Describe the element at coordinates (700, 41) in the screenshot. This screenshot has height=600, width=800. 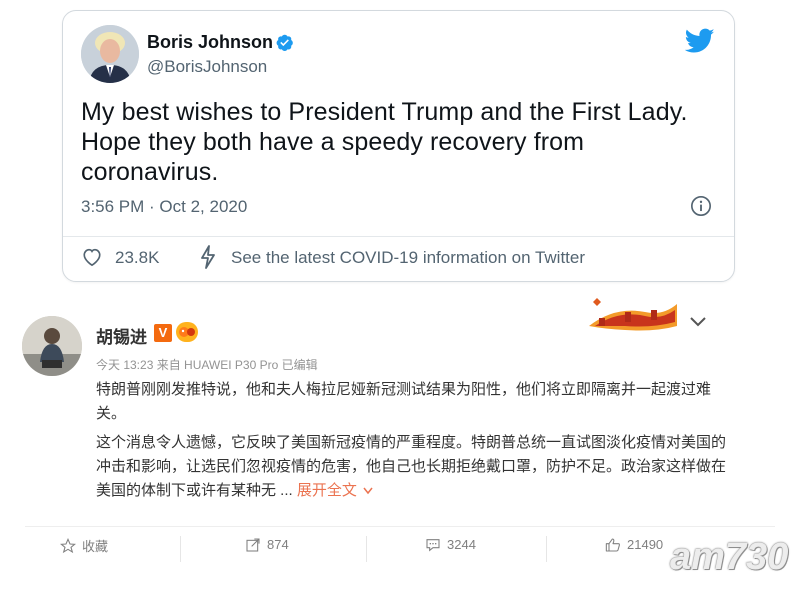
I see `twitter-bird-icon` at that location.